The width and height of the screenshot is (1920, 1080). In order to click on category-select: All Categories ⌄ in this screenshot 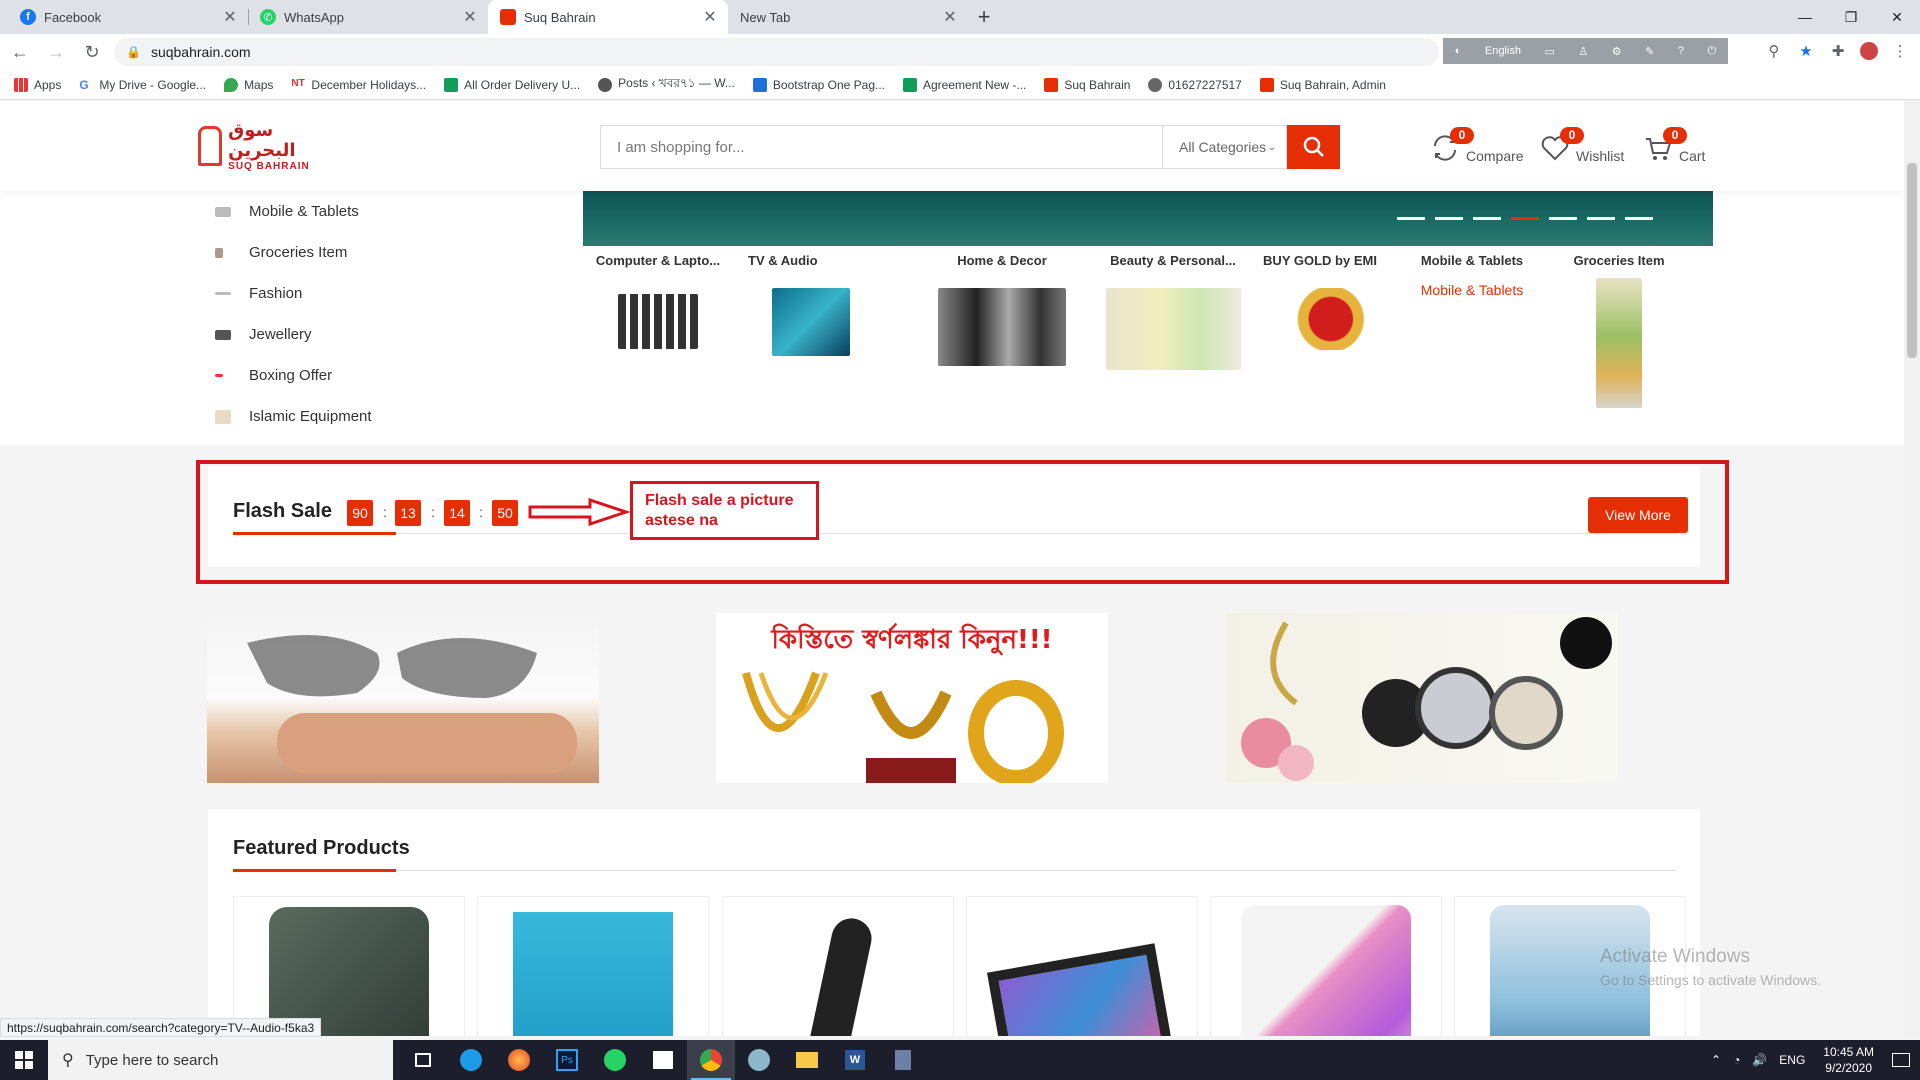, I will do `click(1224, 147)`.